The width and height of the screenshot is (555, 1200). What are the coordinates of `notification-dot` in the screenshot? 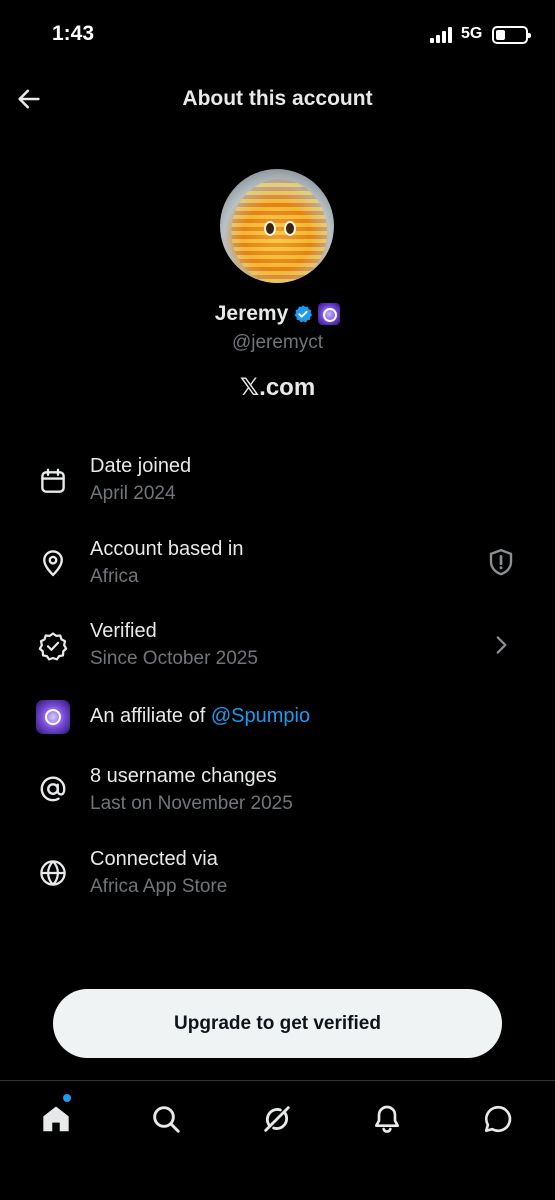 It's located at (67, 1098).